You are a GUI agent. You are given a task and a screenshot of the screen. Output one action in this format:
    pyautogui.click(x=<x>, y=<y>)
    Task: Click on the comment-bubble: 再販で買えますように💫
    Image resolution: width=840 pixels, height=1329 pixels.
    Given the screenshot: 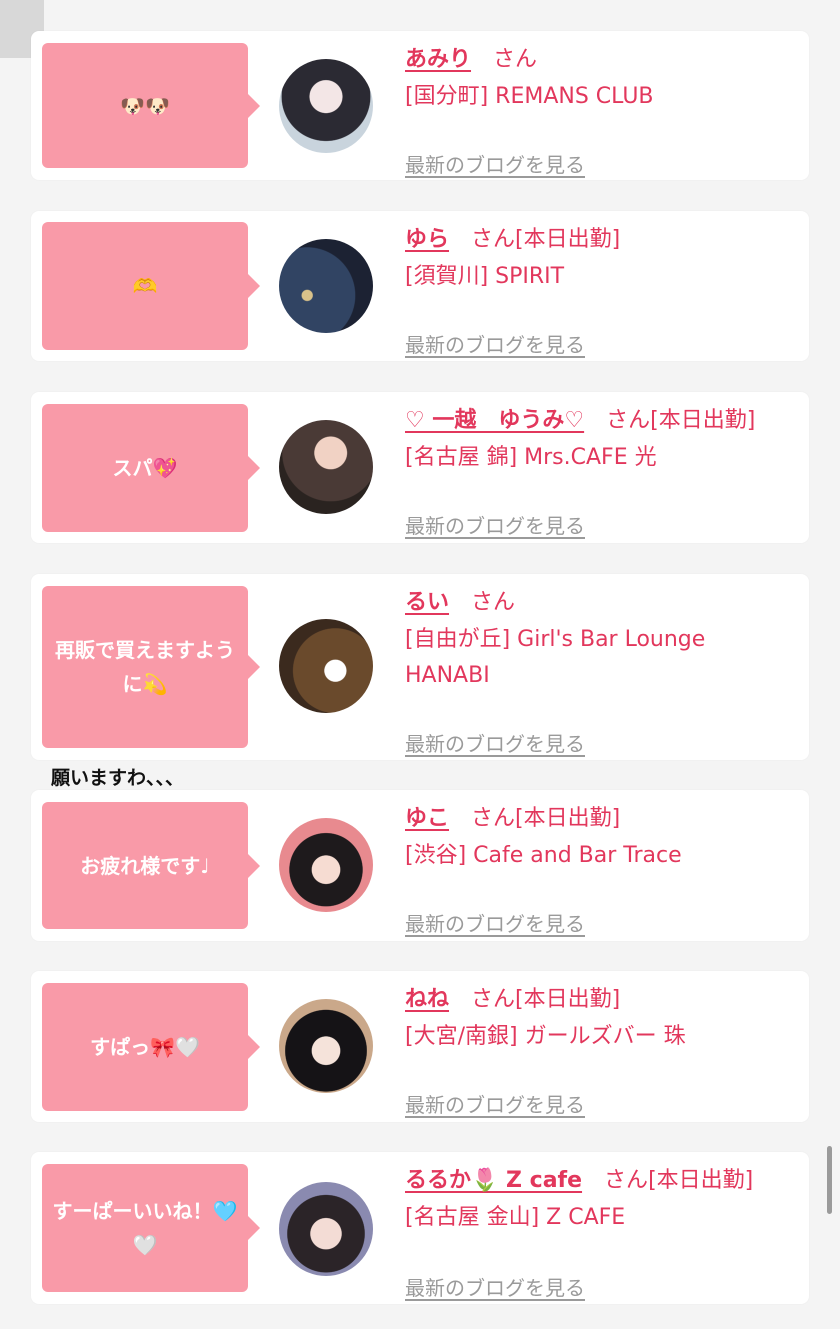 What is the action you would take?
    pyautogui.click(x=151, y=667)
    